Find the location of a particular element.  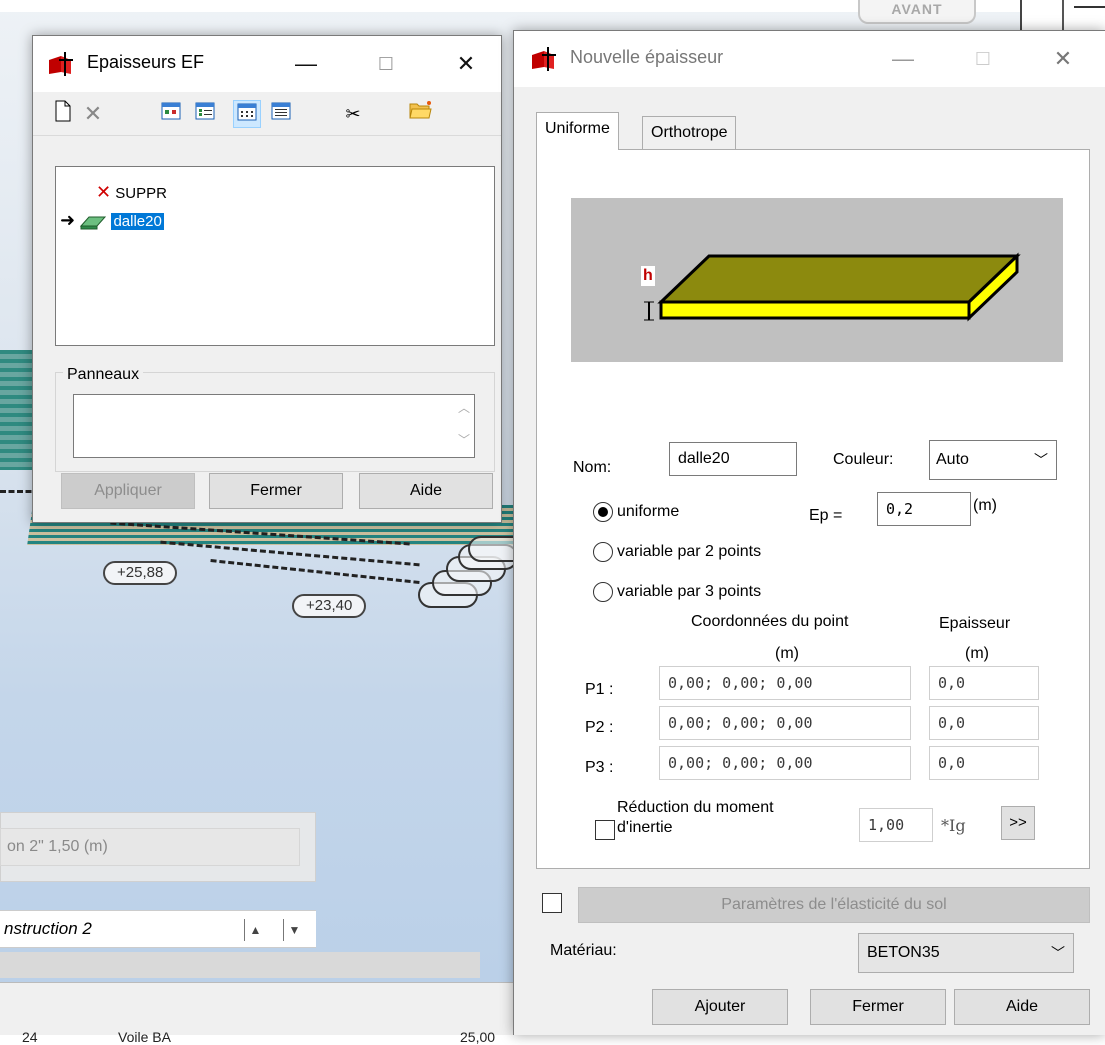

tab-uniforme: Uniforme is located at coordinates (577, 131).